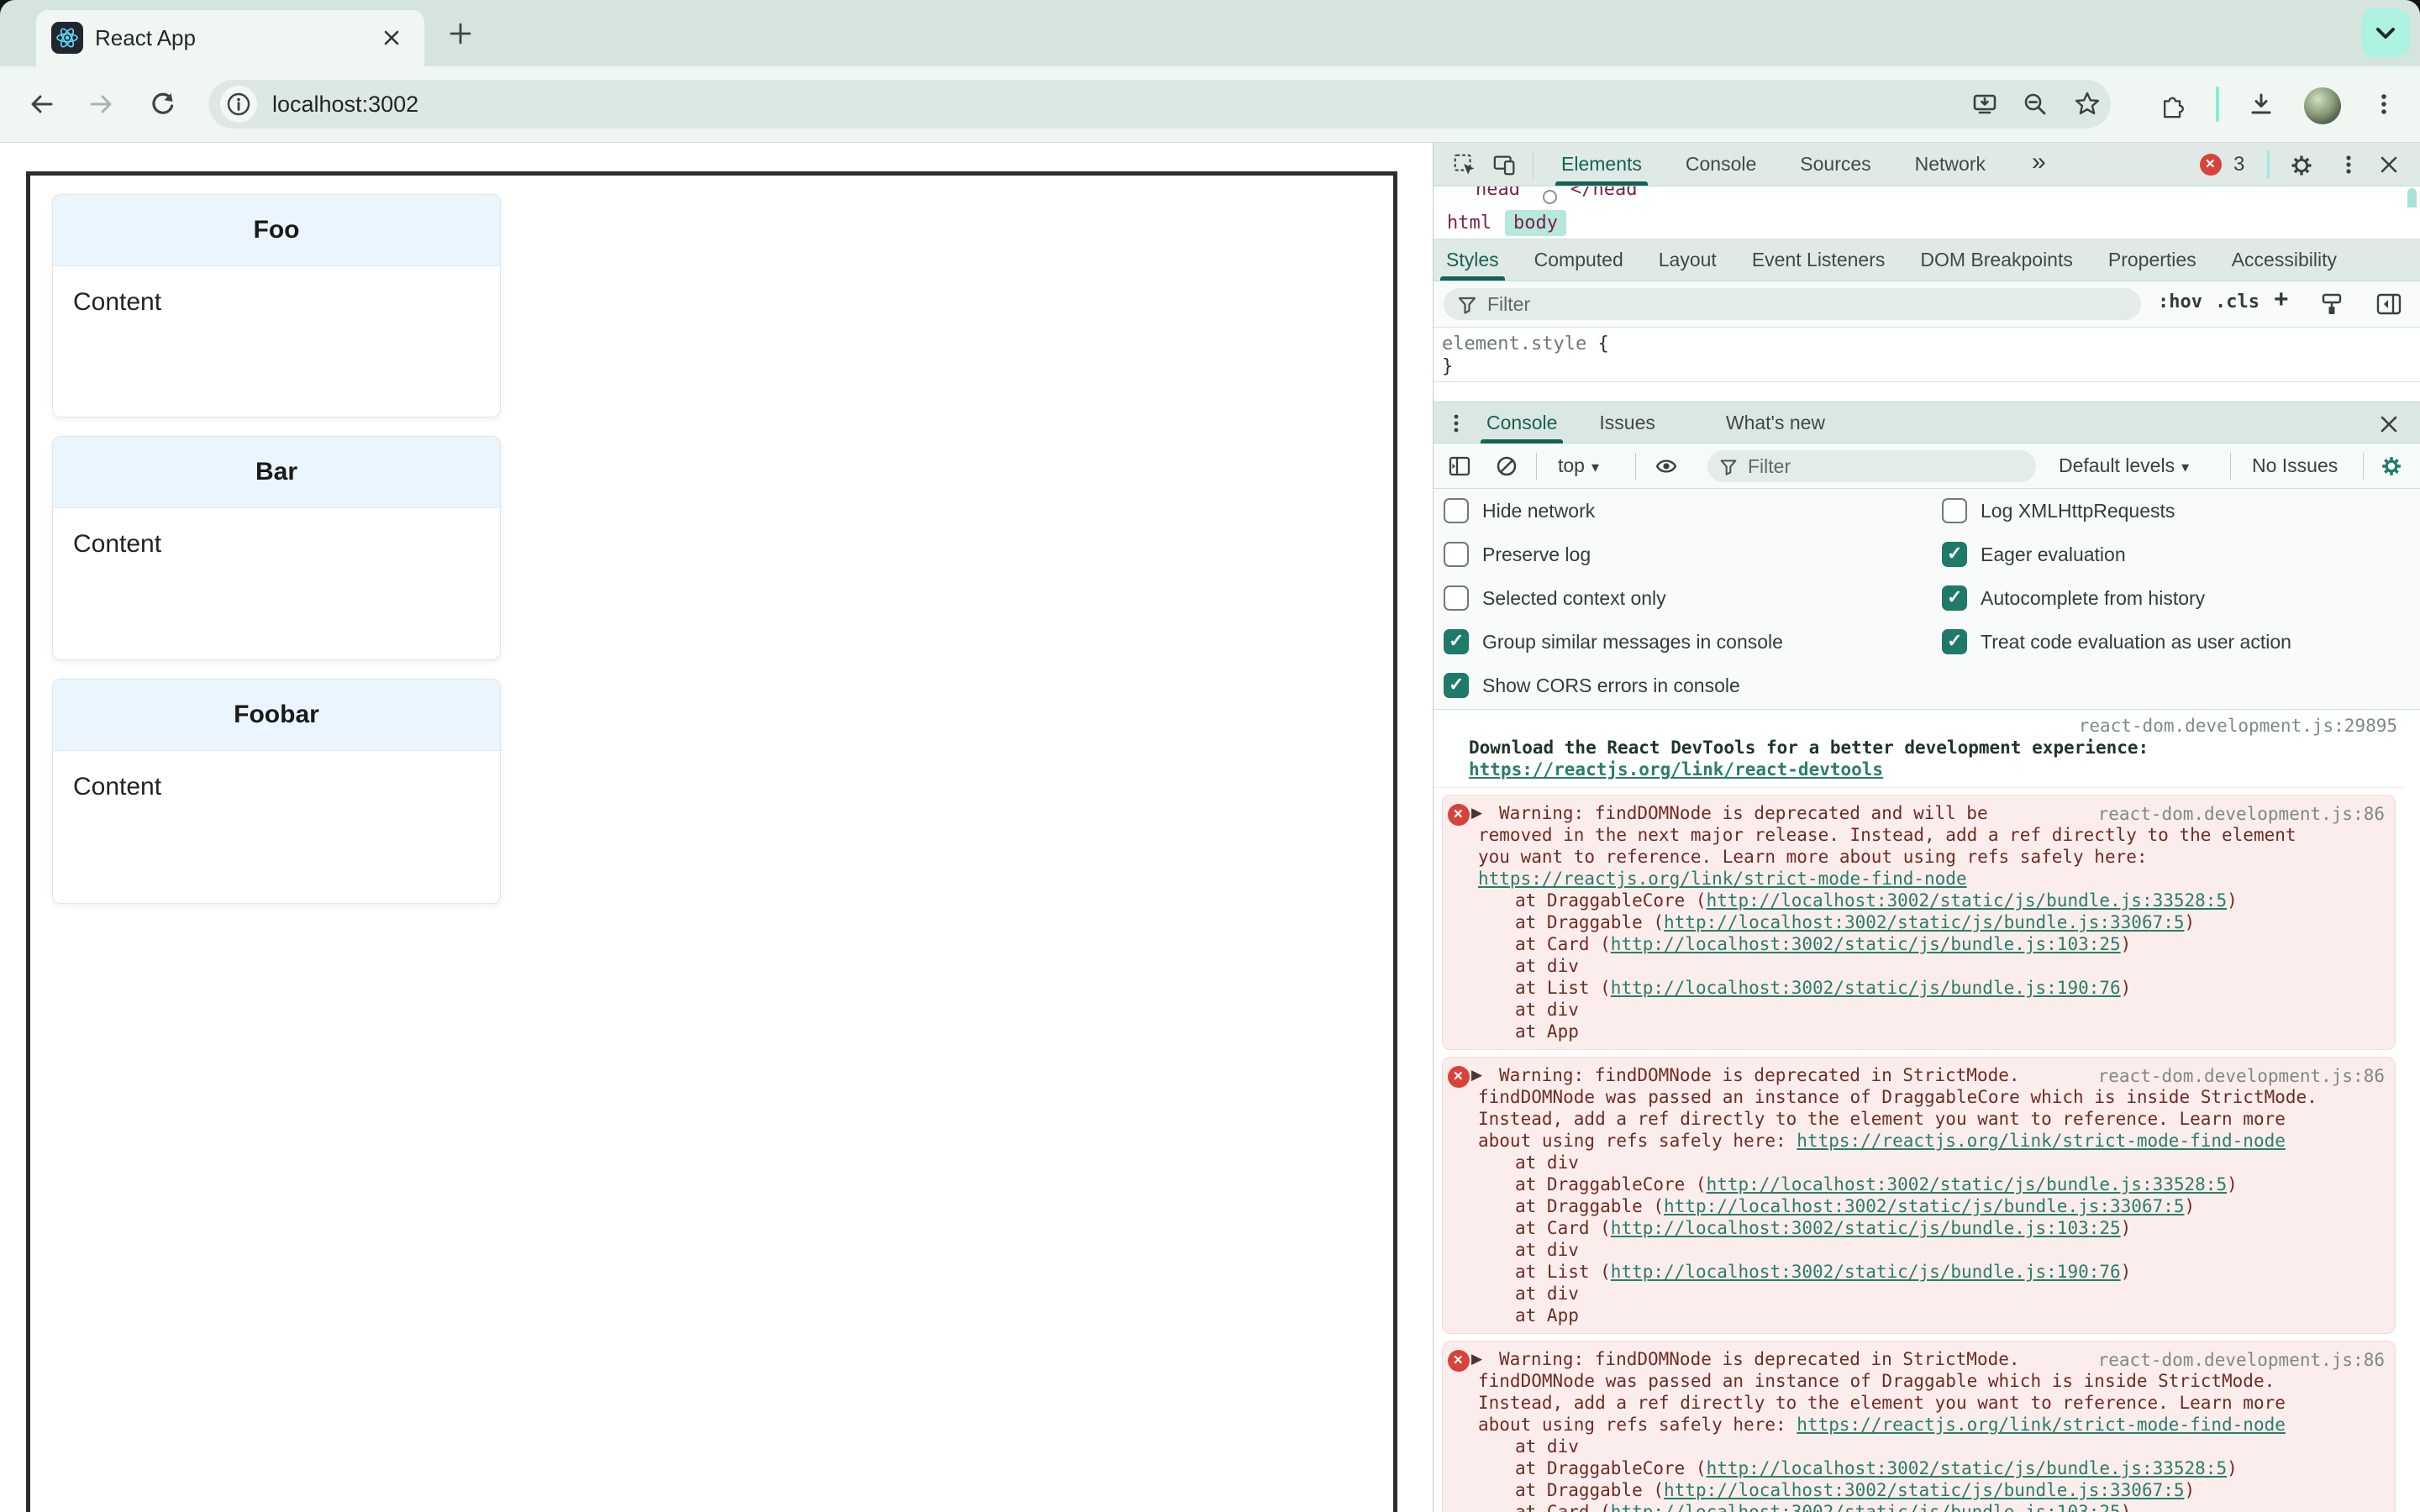 This screenshot has height=1512, width=2420. Describe the element at coordinates (1793, 304) in the screenshot. I see `styles-filter-input: Filter` at that location.